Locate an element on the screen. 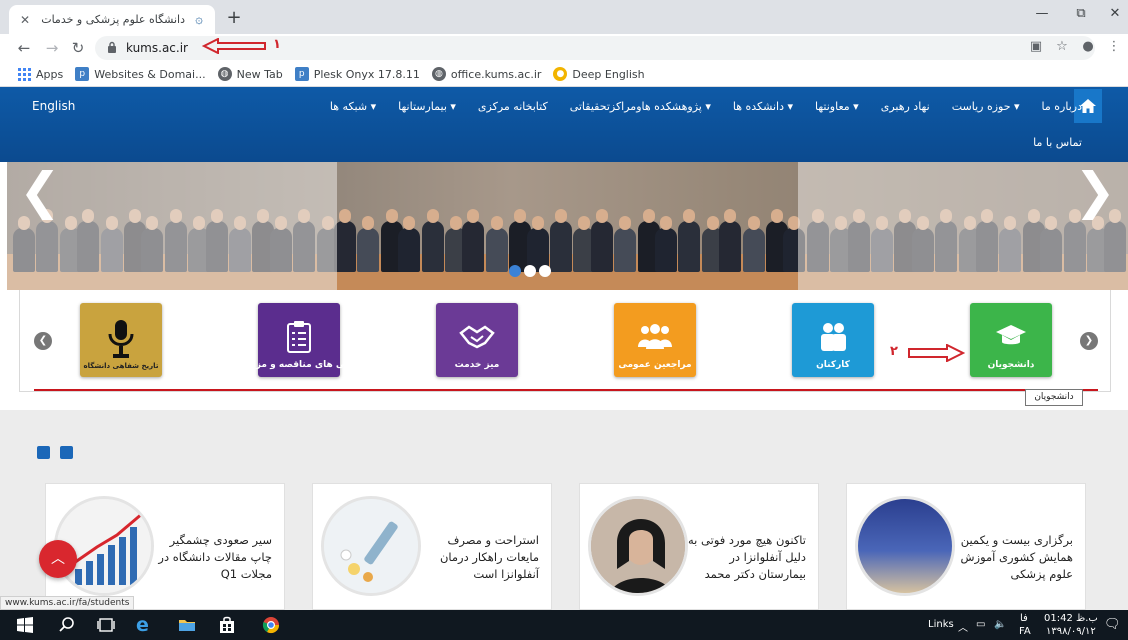  clock-time: 01:42 ب.ظ is located at coordinates (1071, 618).